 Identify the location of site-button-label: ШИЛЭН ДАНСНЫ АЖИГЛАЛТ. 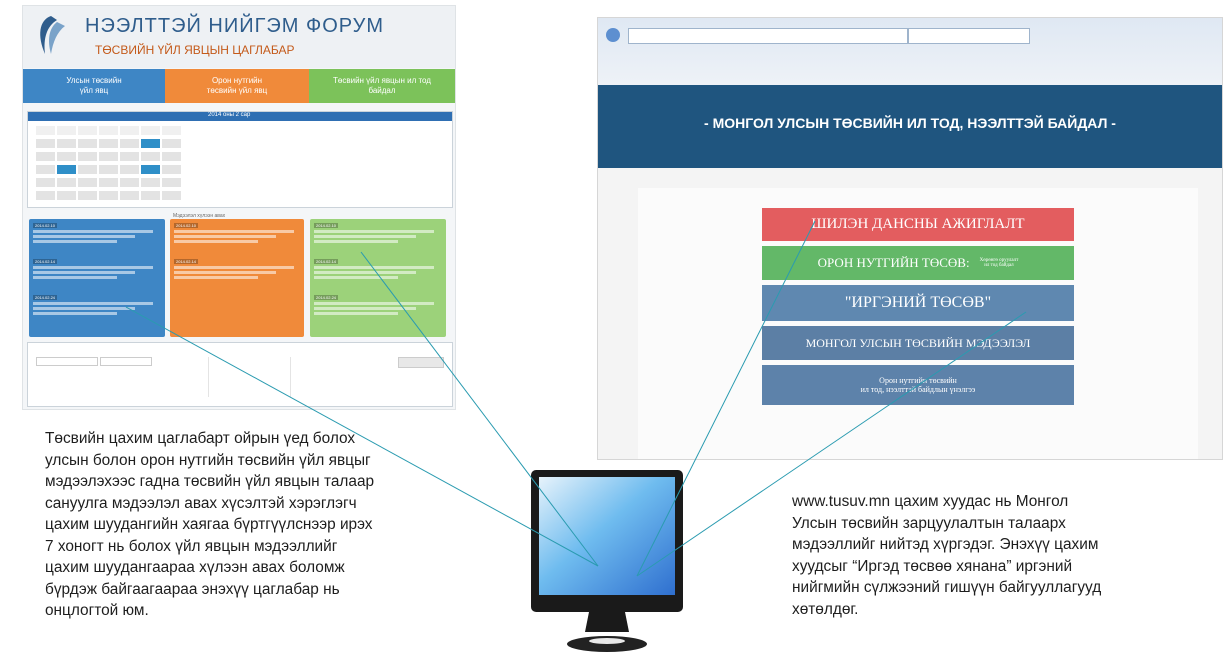
(918, 224).